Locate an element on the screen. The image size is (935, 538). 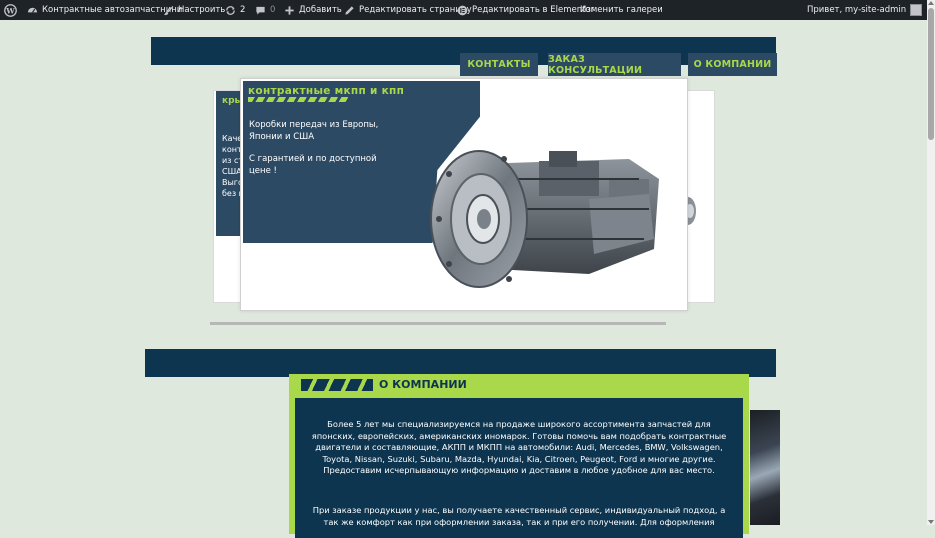
edit-gallery-label: Изменить галереи is located at coordinates (621, 10).